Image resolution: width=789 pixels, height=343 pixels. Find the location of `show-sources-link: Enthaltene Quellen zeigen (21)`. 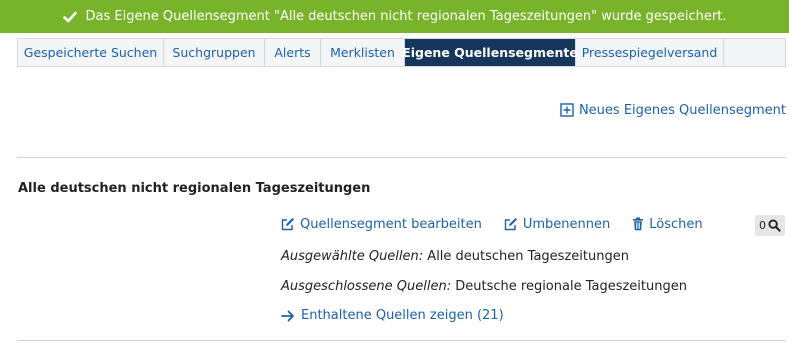

show-sources-link: Enthaltene Quellen zeigen (21) is located at coordinates (392, 315).